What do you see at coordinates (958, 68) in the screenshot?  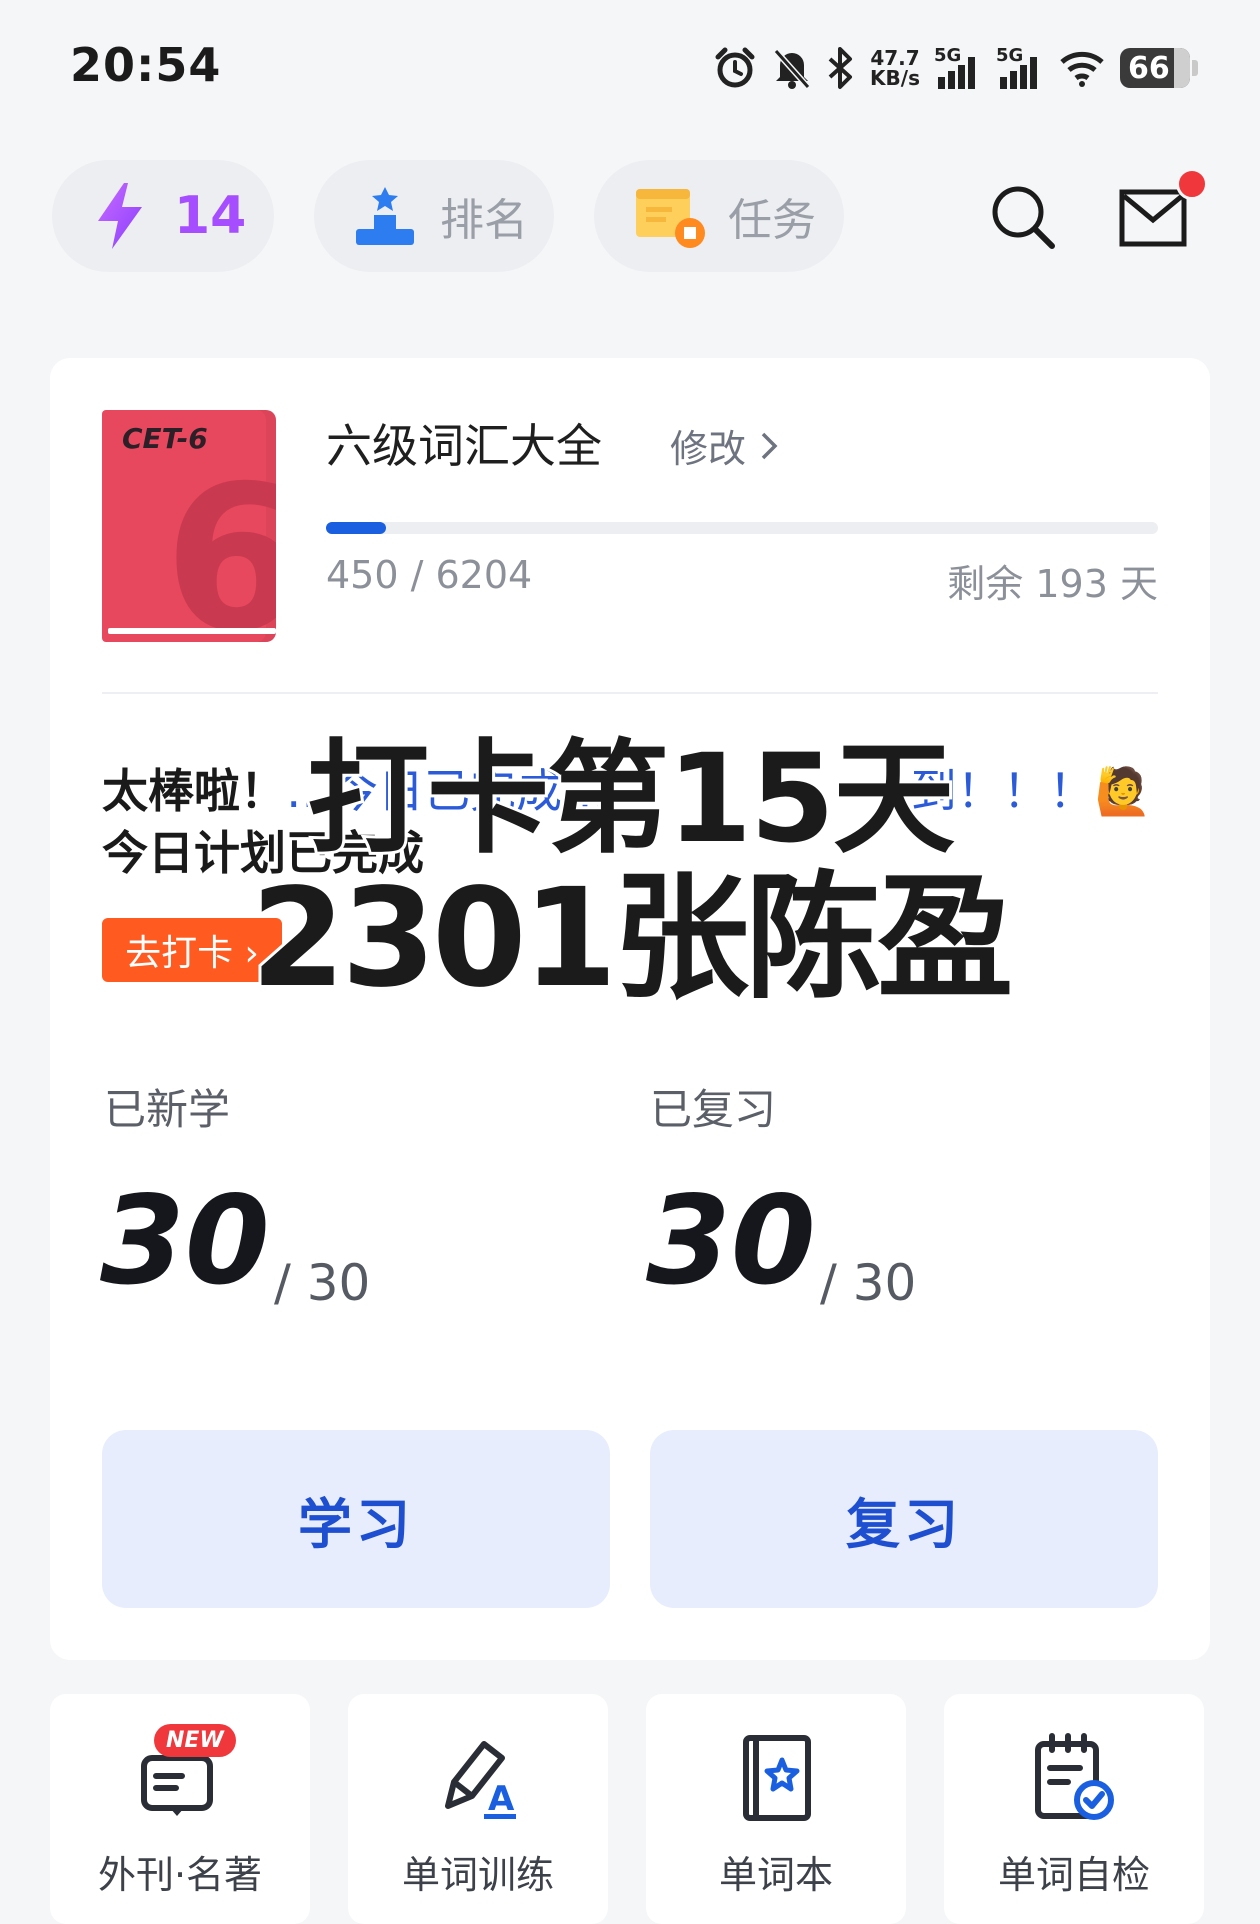 I see `signal-icon-1: 5G` at bounding box center [958, 68].